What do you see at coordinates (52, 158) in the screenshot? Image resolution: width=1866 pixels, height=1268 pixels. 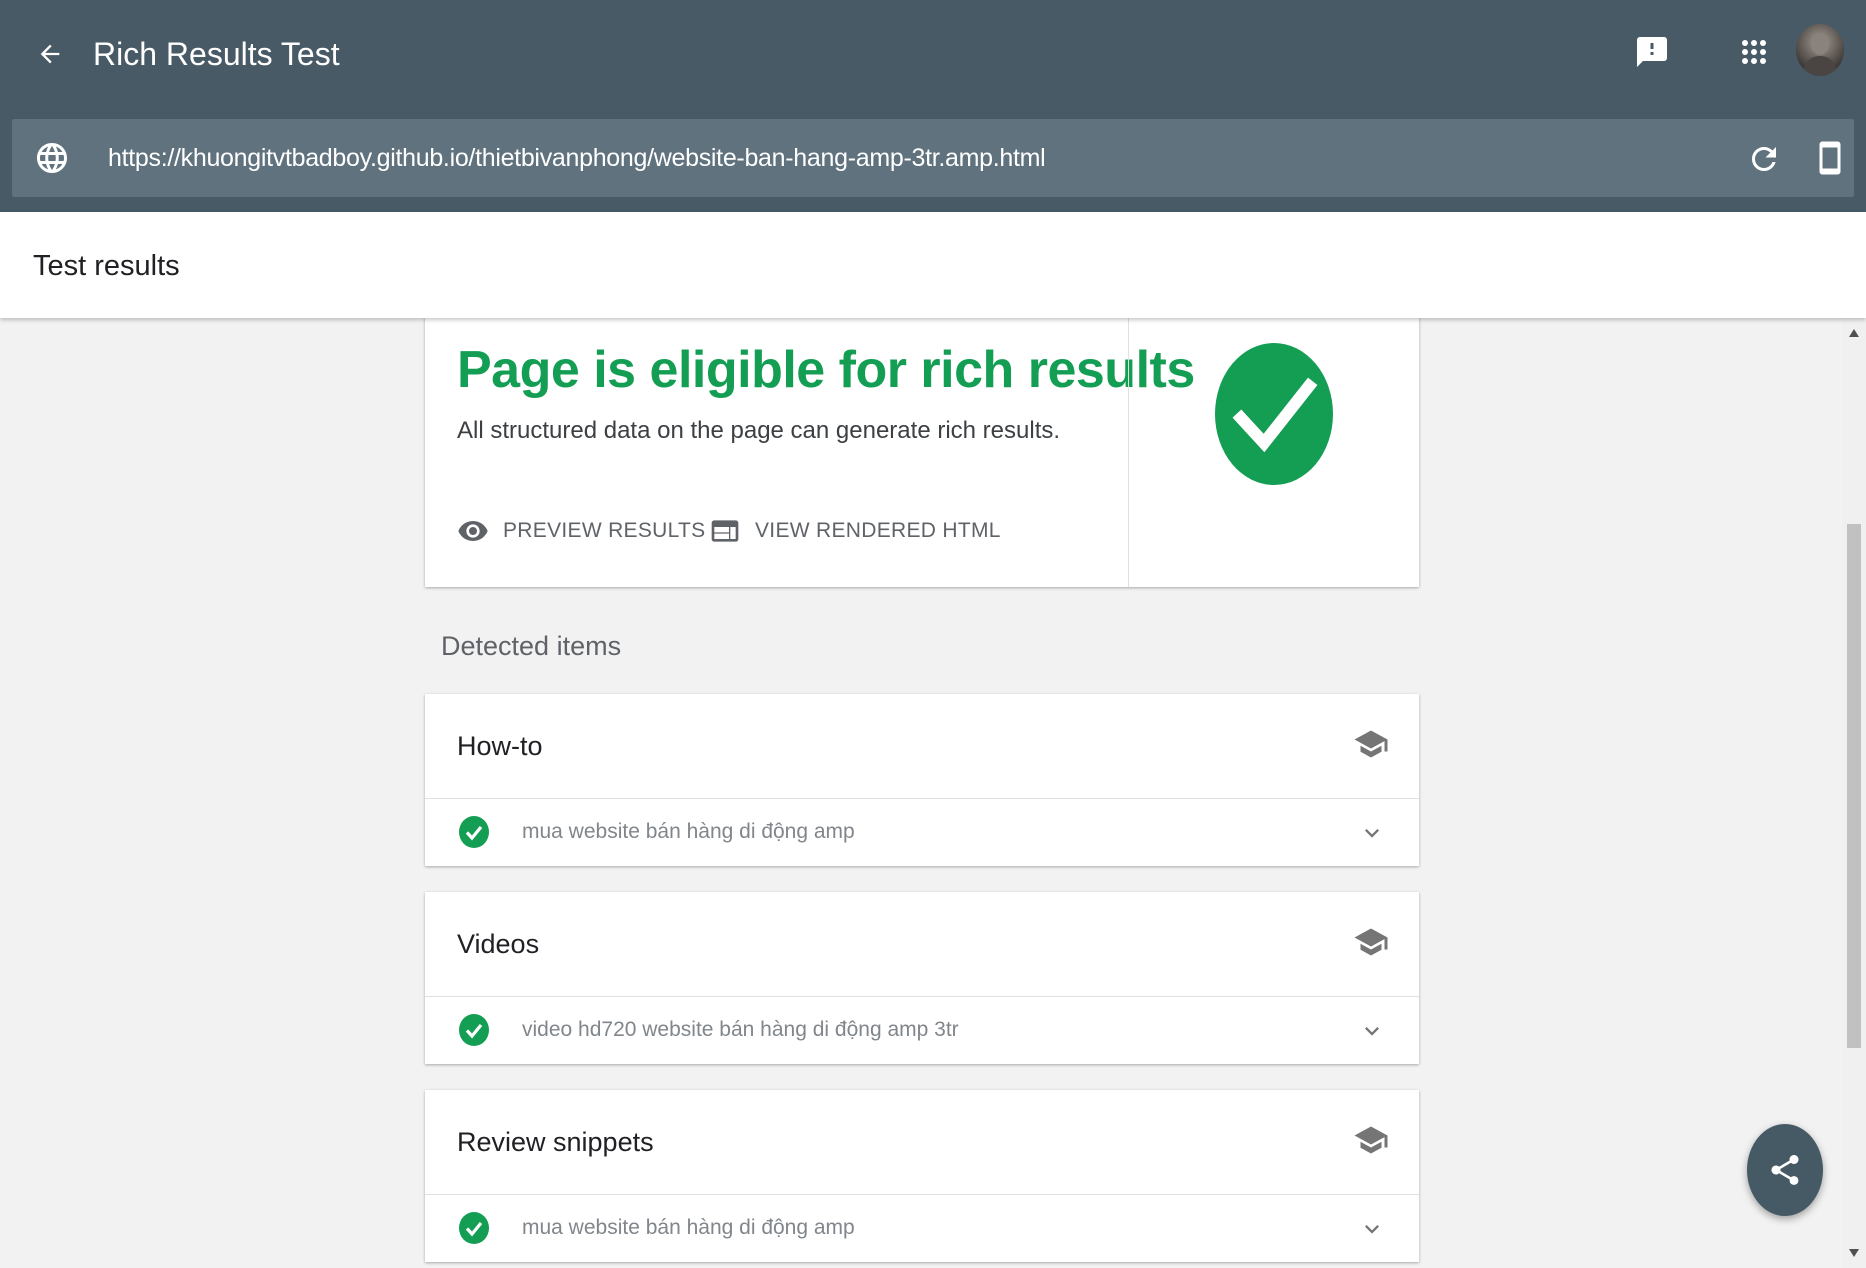 I see `globe-icon` at bounding box center [52, 158].